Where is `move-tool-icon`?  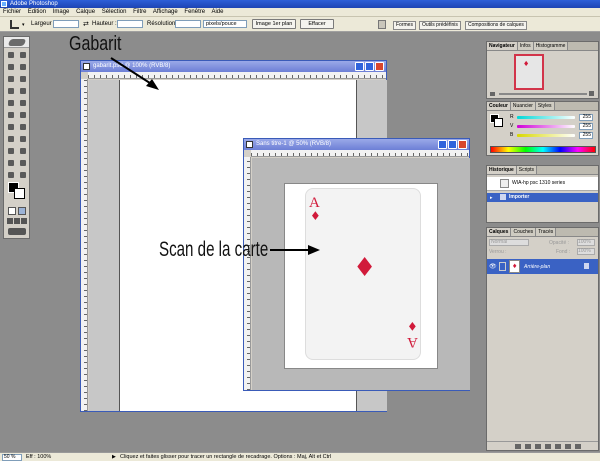
move-tool-icon is located at coordinates (23, 55).